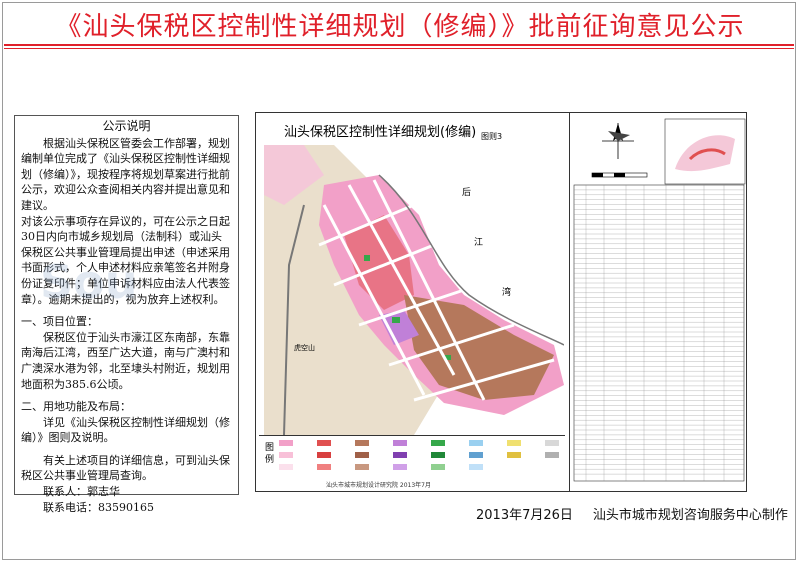  Describe the element at coordinates (59, 322) in the screenshot. I see `item1-title: 一、项目位置：` at that location.